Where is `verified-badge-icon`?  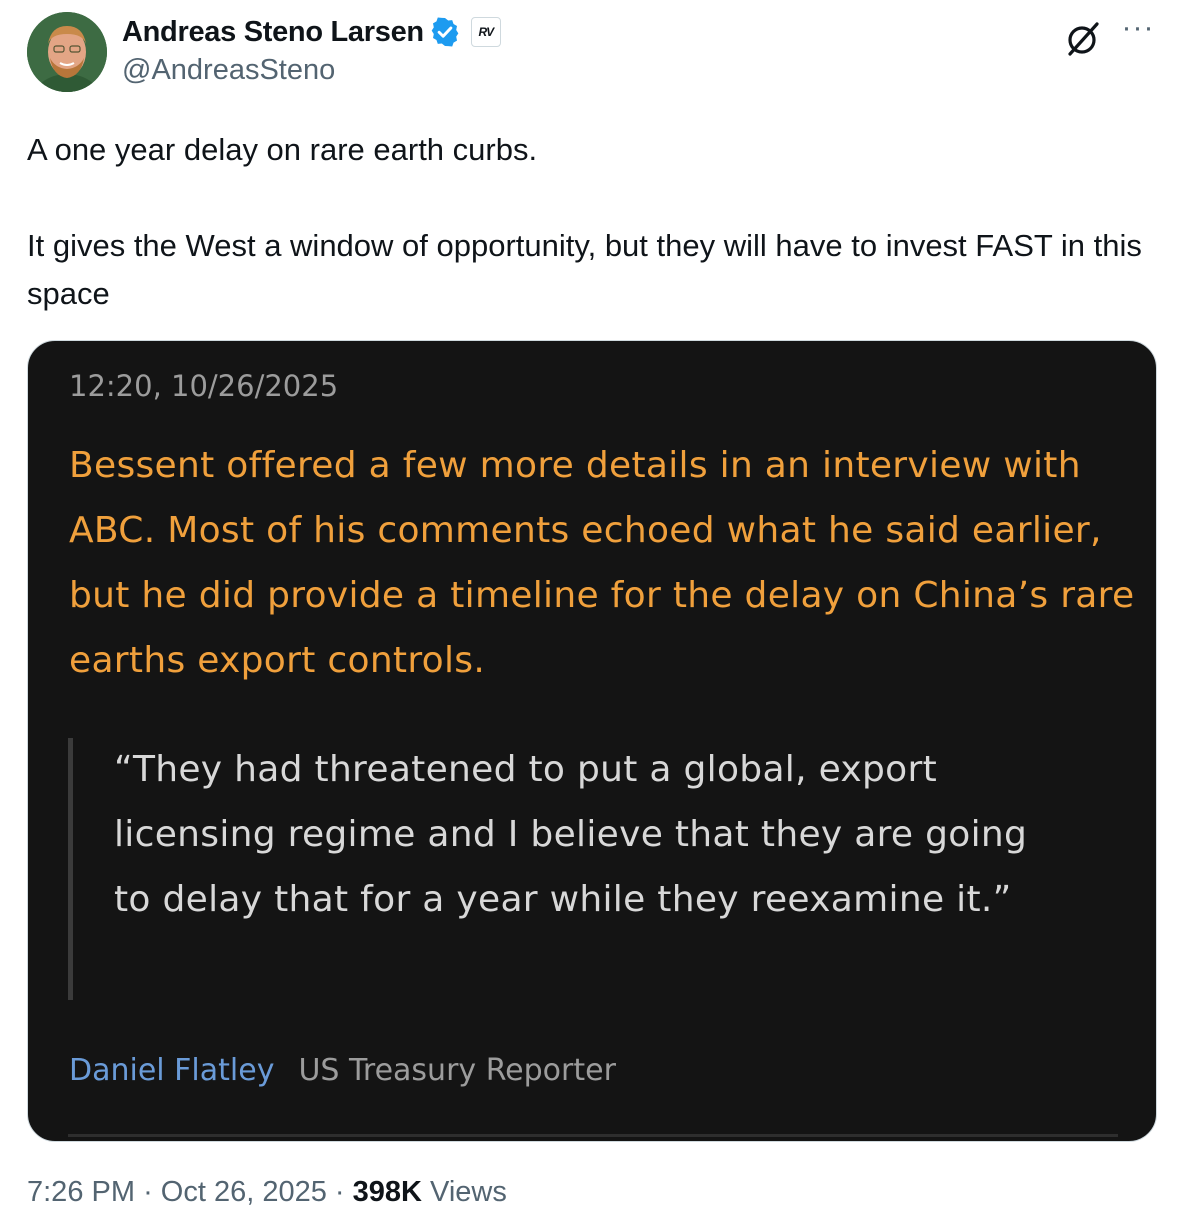
verified-badge-icon is located at coordinates (445, 32).